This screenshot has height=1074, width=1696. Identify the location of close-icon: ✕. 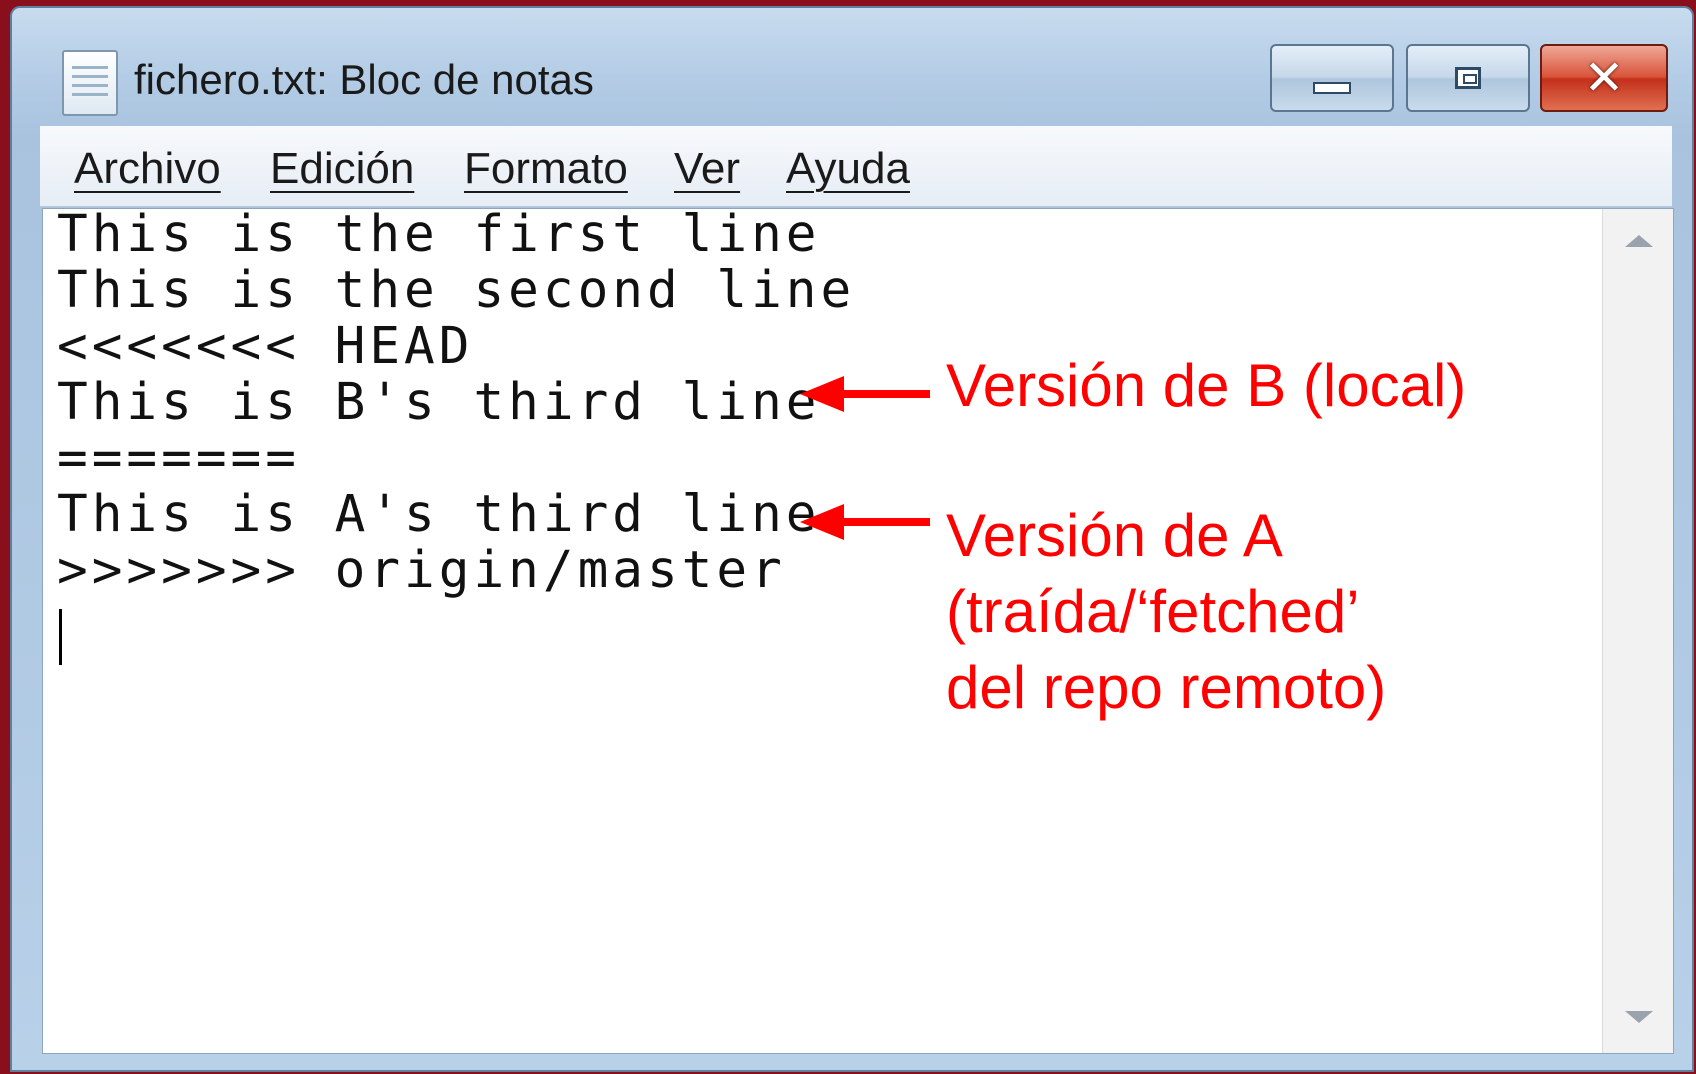
(1604, 78).